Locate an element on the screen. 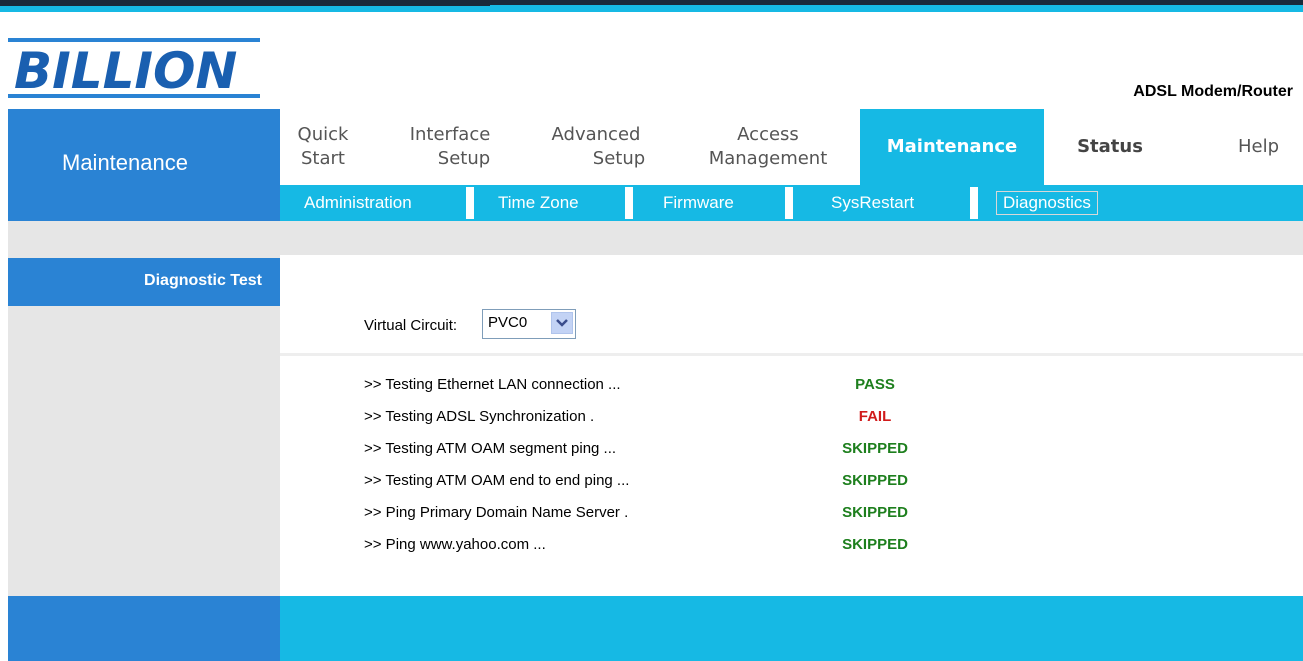  logo-text: BILLION is located at coordinates (125, 71).